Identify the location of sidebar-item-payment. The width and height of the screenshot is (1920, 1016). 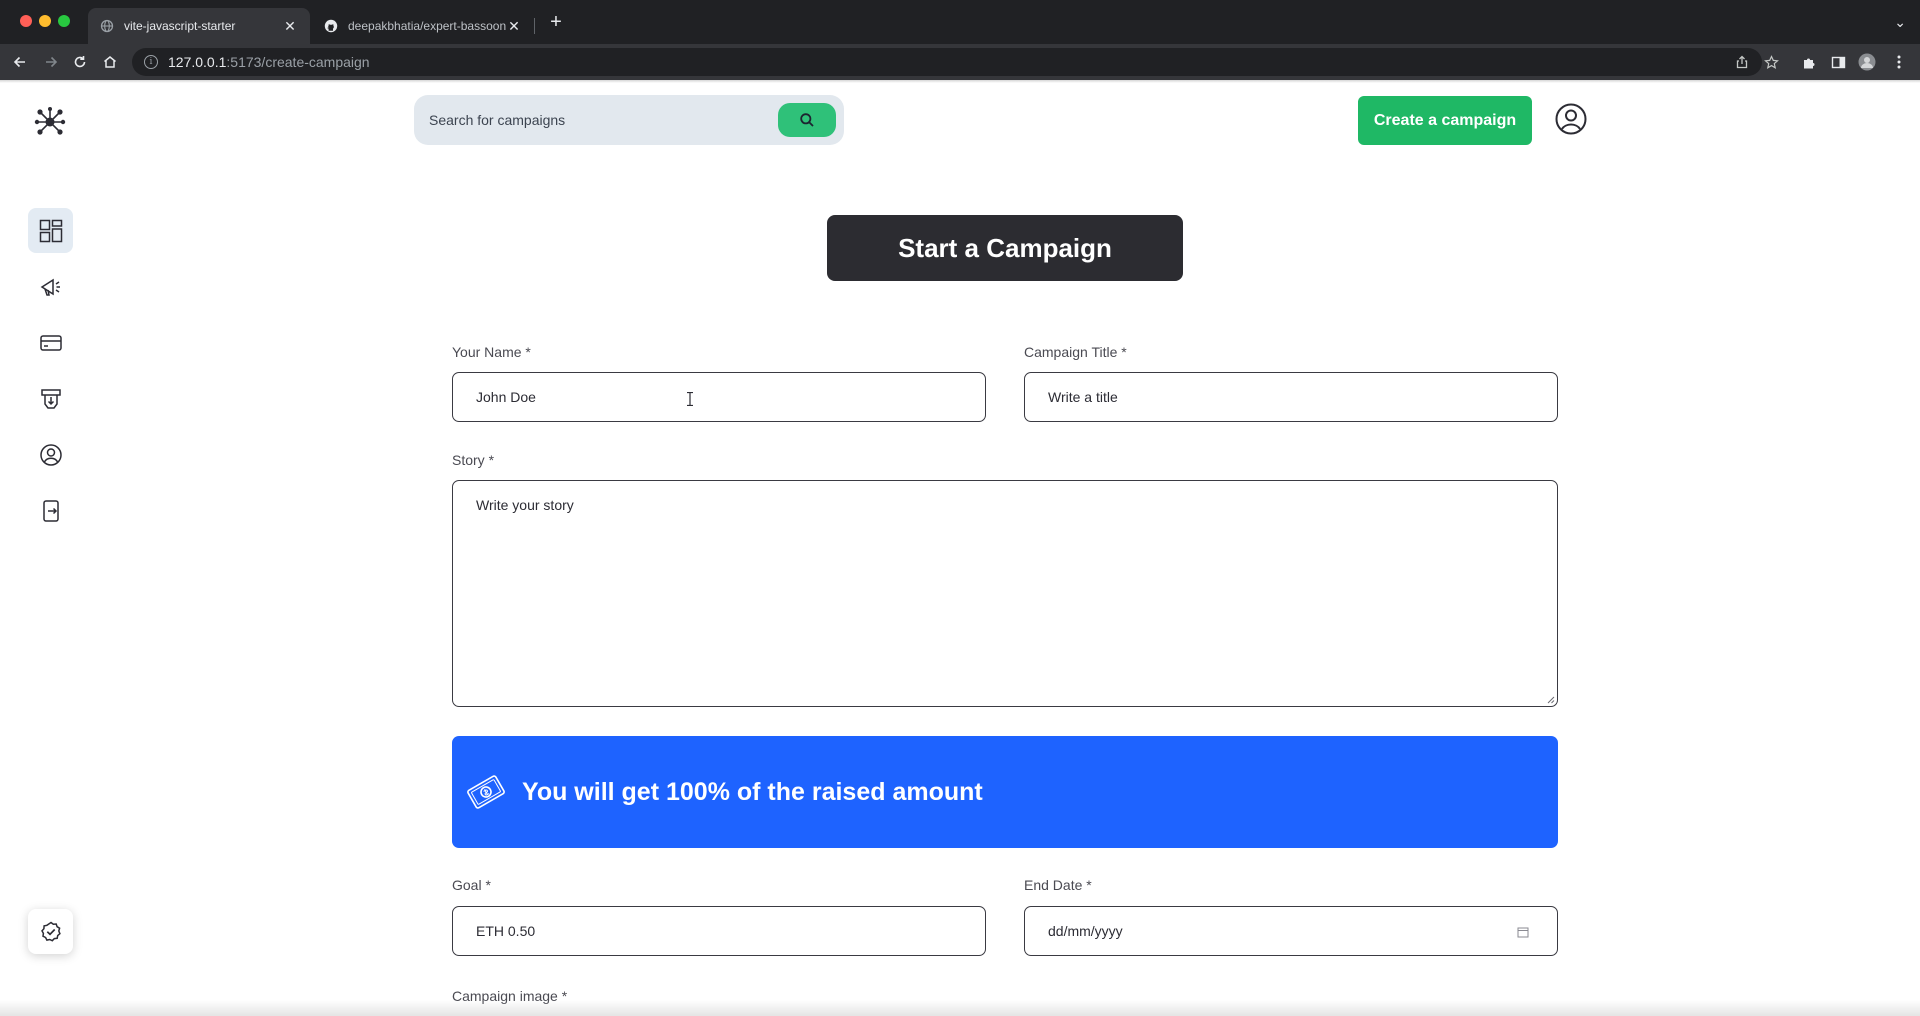
(50, 342).